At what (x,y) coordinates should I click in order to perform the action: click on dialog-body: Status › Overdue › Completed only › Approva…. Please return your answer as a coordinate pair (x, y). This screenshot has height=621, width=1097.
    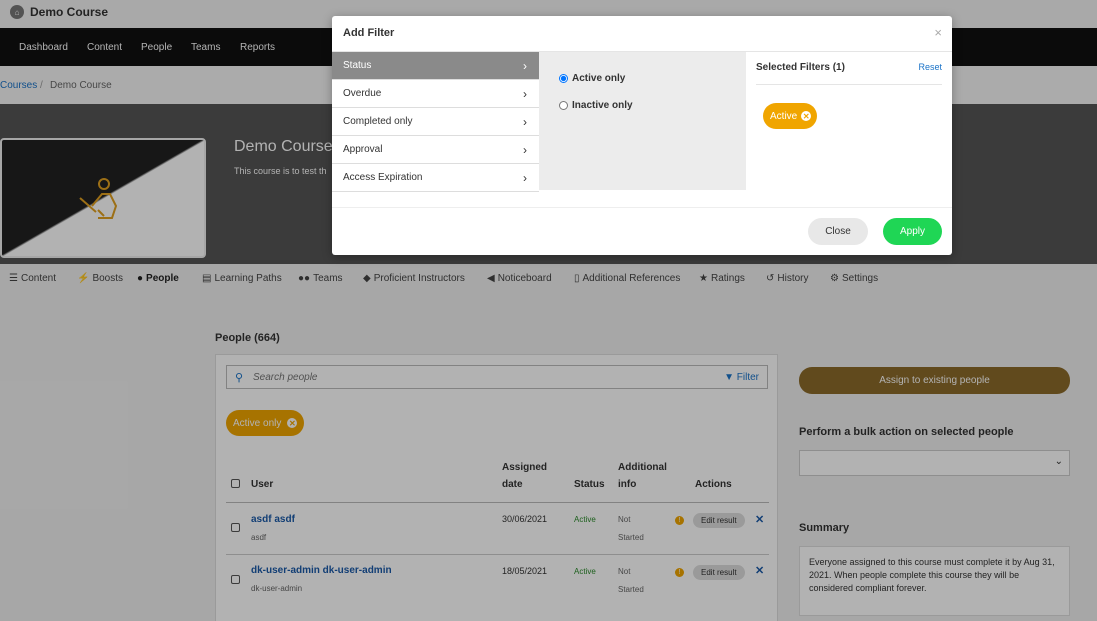
    Looking at the image, I should click on (642, 129).